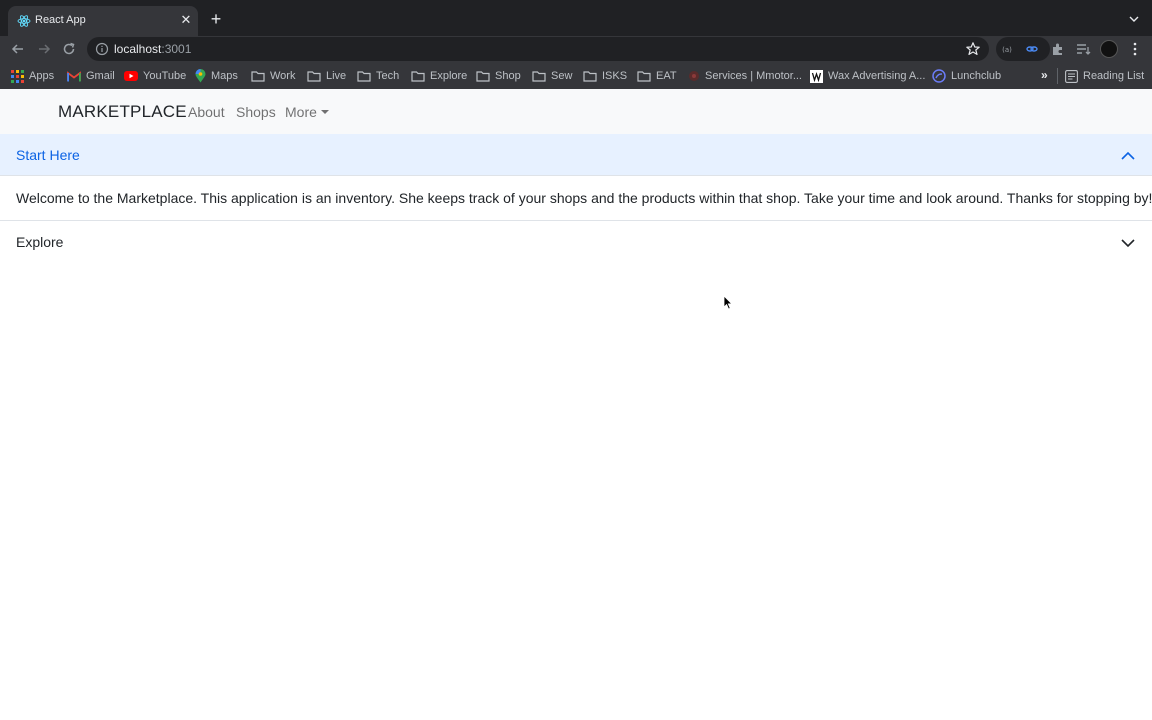 The width and height of the screenshot is (1152, 720). What do you see at coordinates (256, 112) in the screenshot?
I see `nav-link-shops: Shops` at bounding box center [256, 112].